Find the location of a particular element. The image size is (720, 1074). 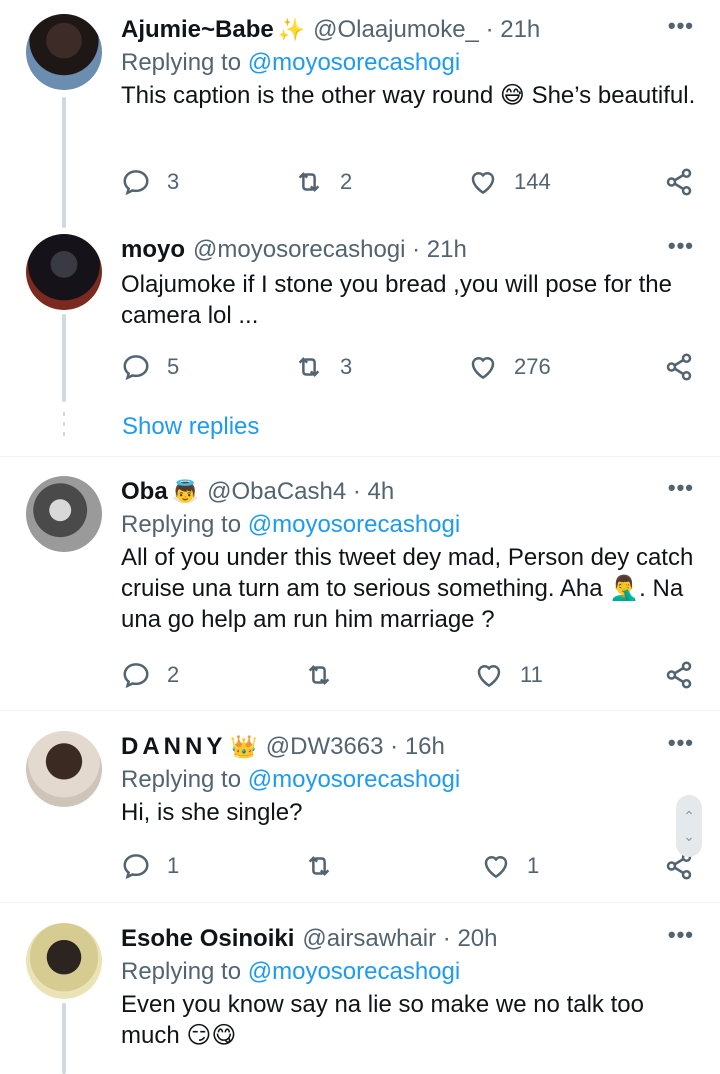

handle-and-time: @Olaajumoke_ · 21h is located at coordinates (426, 30).